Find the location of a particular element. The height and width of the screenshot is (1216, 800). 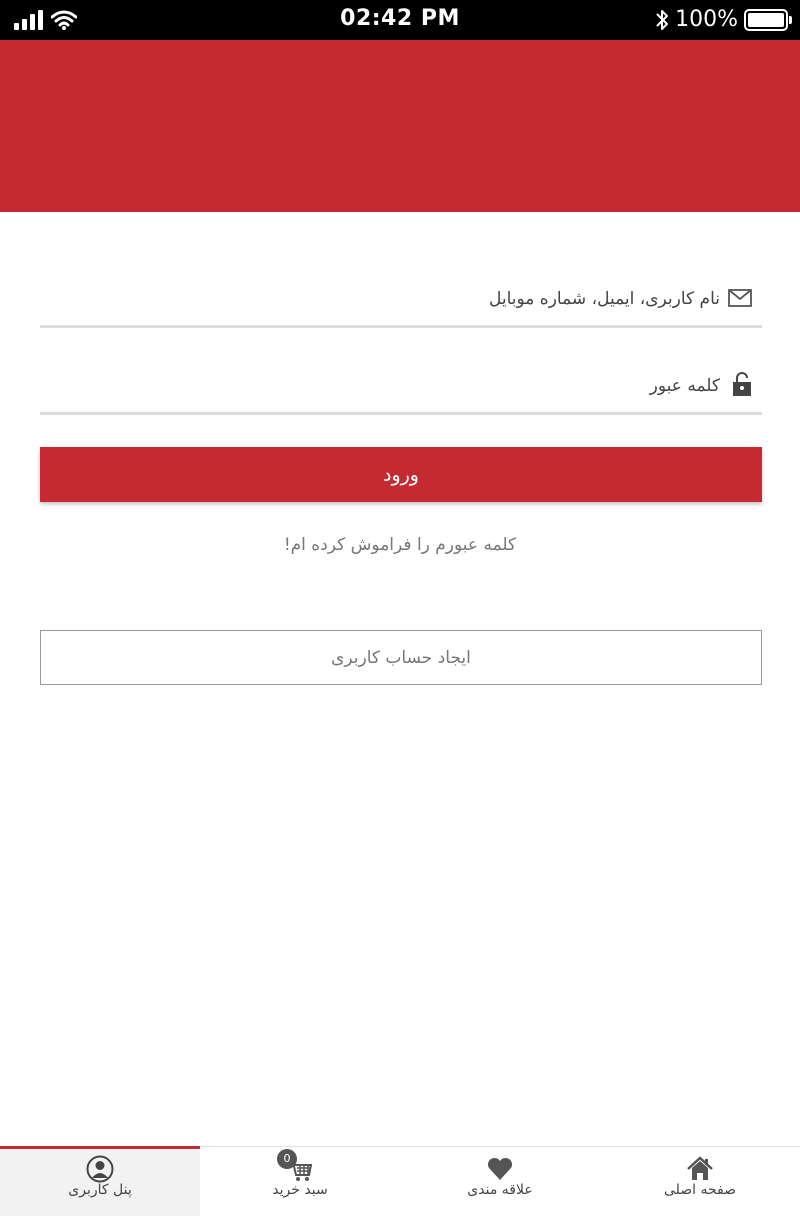

nav-user-panel: پنل کاربری is located at coordinates (100, 1181).